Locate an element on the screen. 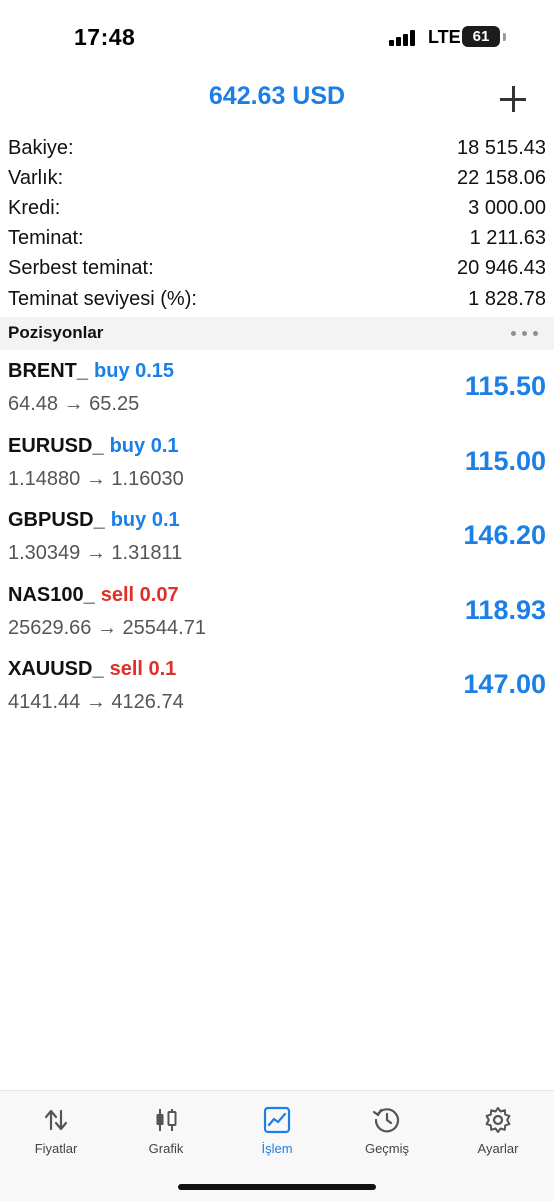 Image resolution: width=554 pixels, height=1201 pixels. position-prices: 64.48 → 65.25 is located at coordinates (74, 404).